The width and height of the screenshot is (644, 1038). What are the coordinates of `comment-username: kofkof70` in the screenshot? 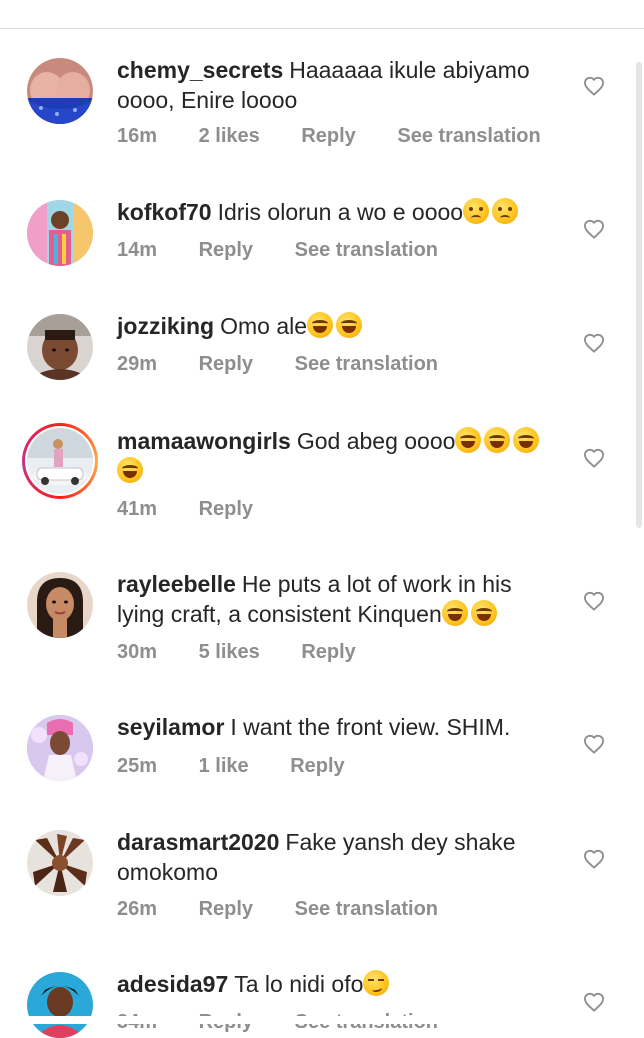 It's located at (164, 212).